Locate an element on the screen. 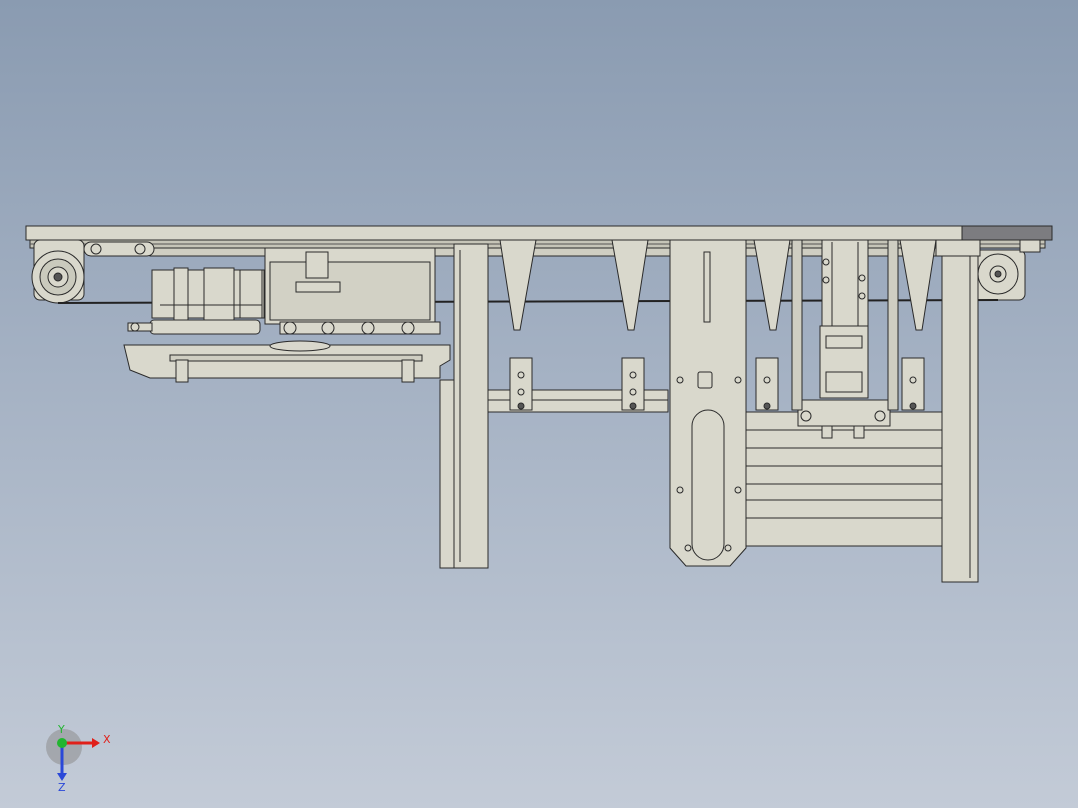  x-axis-label: X is located at coordinates (107, 739).